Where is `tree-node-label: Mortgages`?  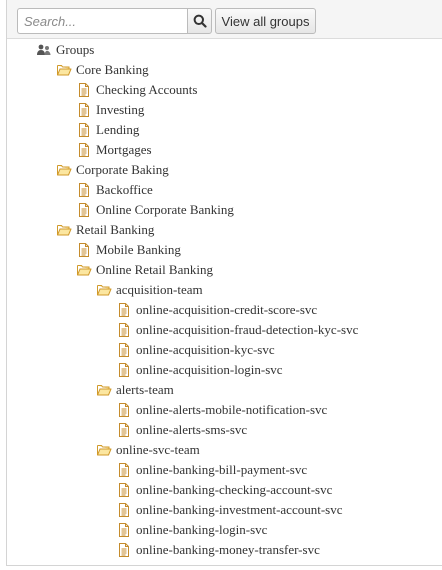 tree-node-label: Mortgages is located at coordinates (124, 149).